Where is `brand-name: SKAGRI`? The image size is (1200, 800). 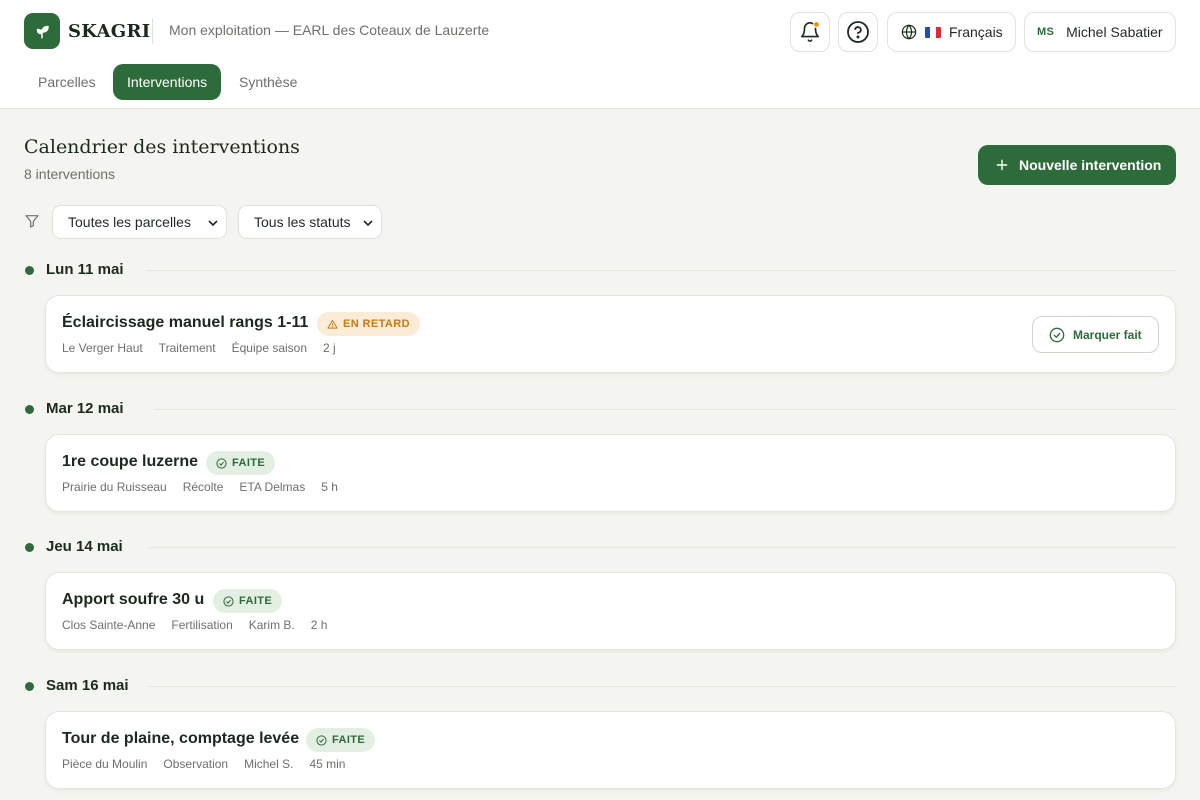 brand-name: SKAGRI is located at coordinates (109, 31).